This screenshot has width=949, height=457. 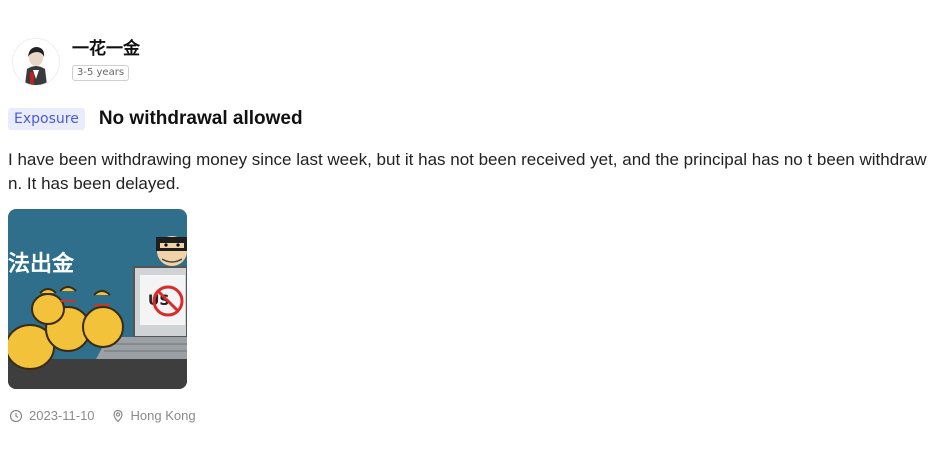 I want to click on post-location: Hong Kong, so click(x=163, y=415).